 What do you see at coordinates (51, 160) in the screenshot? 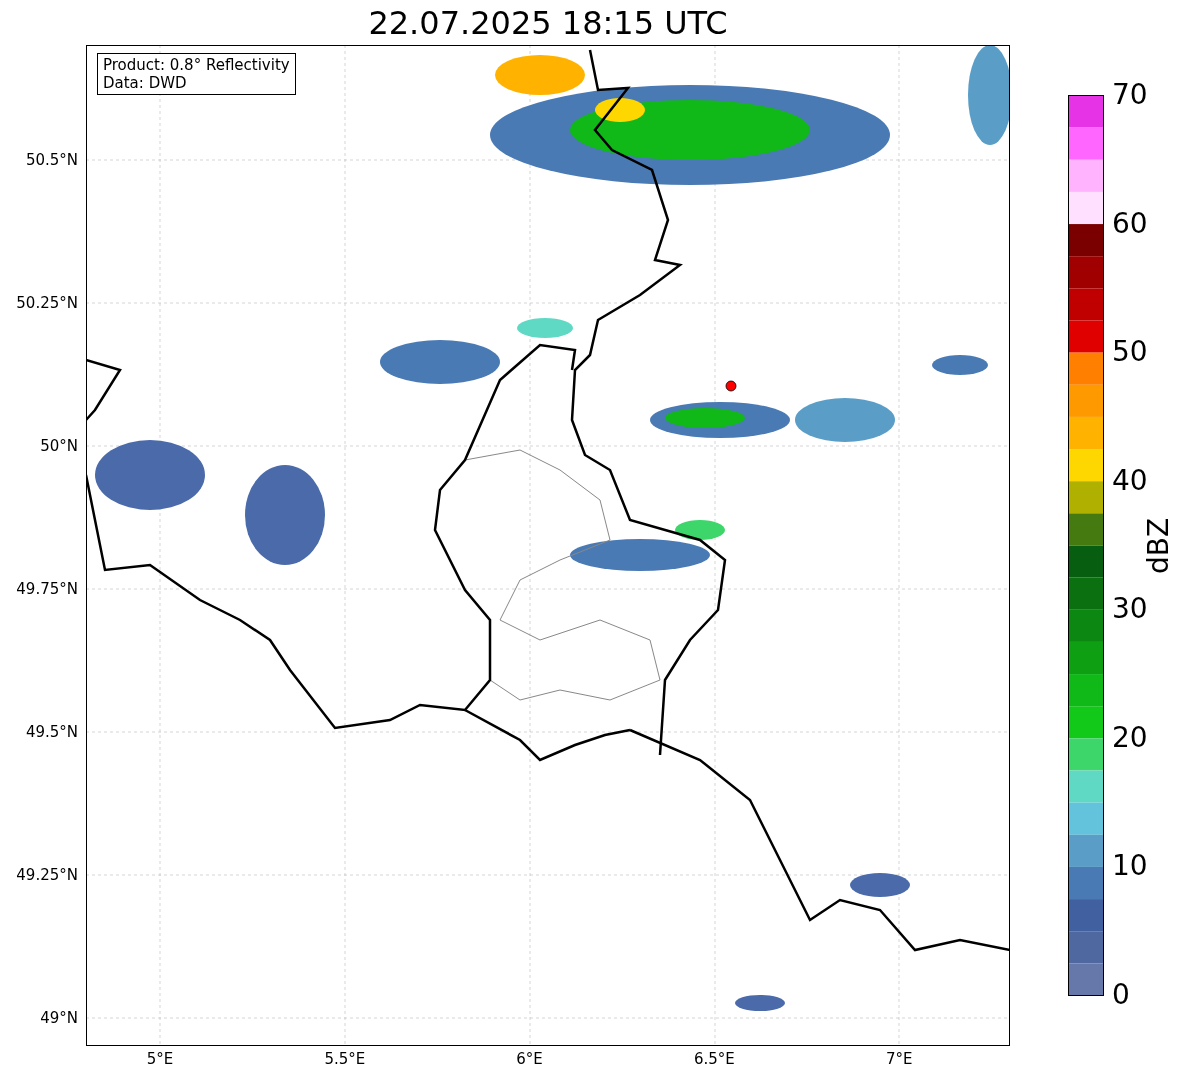
I see `y-tick-label: 50.5°N` at bounding box center [51, 160].